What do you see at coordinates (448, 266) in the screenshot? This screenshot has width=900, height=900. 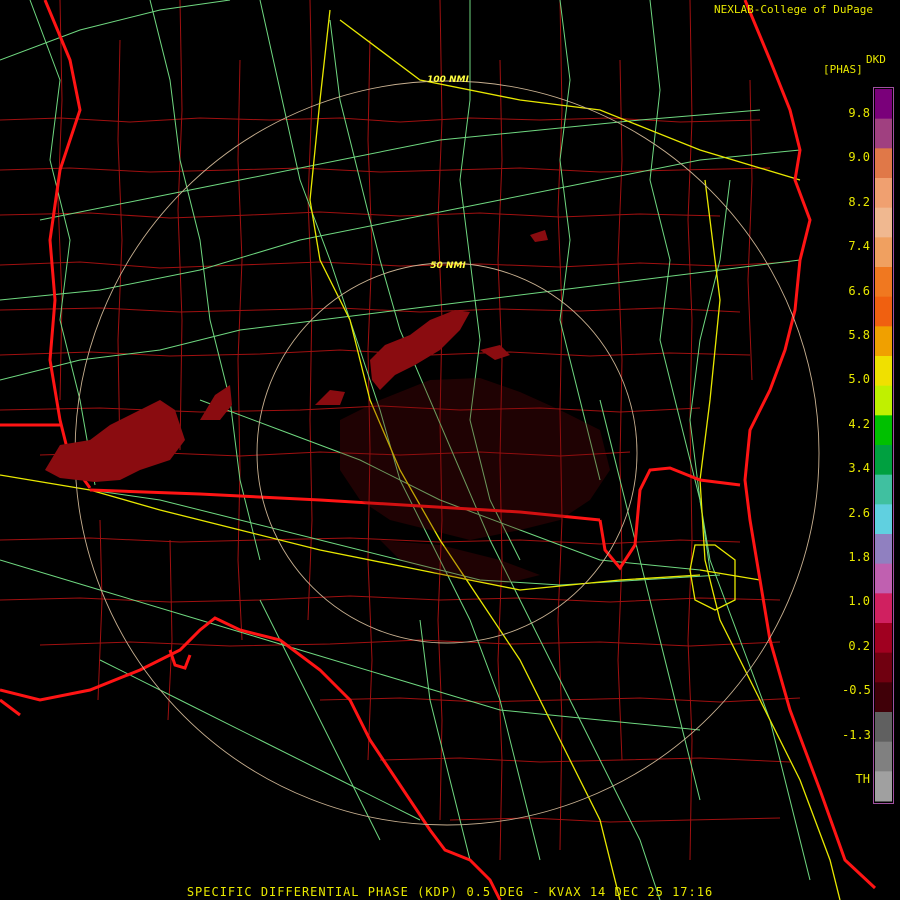 I see `range-ring-50-label: 50 NMI` at bounding box center [448, 266].